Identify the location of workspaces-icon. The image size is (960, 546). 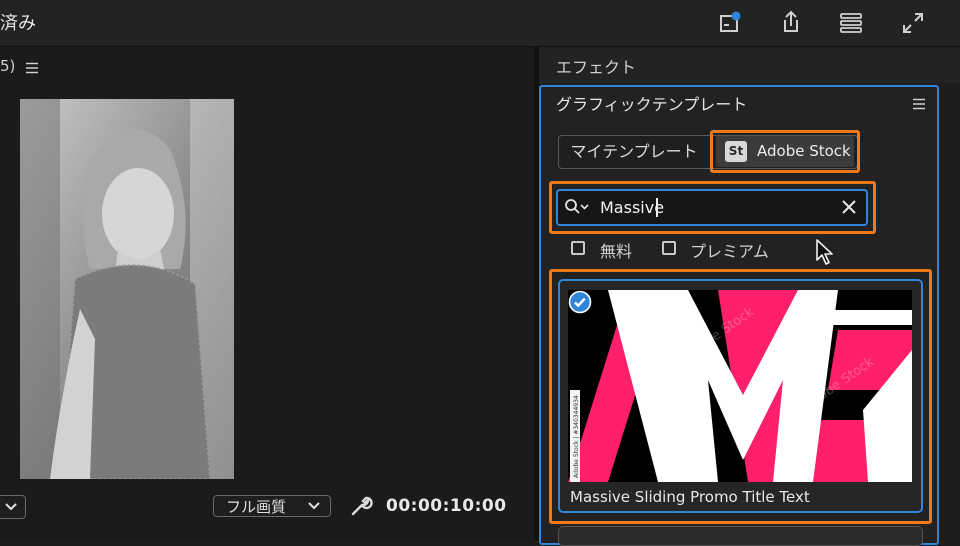
(851, 23).